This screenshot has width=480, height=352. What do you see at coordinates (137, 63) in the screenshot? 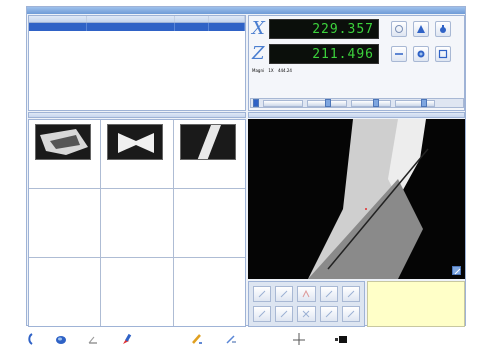
I see `measurement-list` at bounding box center [137, 63].